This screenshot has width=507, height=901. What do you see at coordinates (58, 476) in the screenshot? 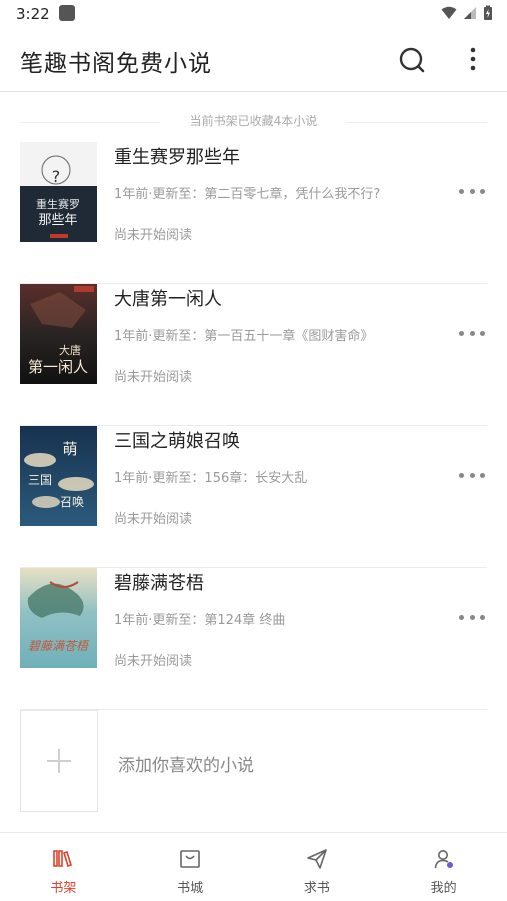
I see `book-cover: 萌 三国 召唤` at bounding box center [58, 476].